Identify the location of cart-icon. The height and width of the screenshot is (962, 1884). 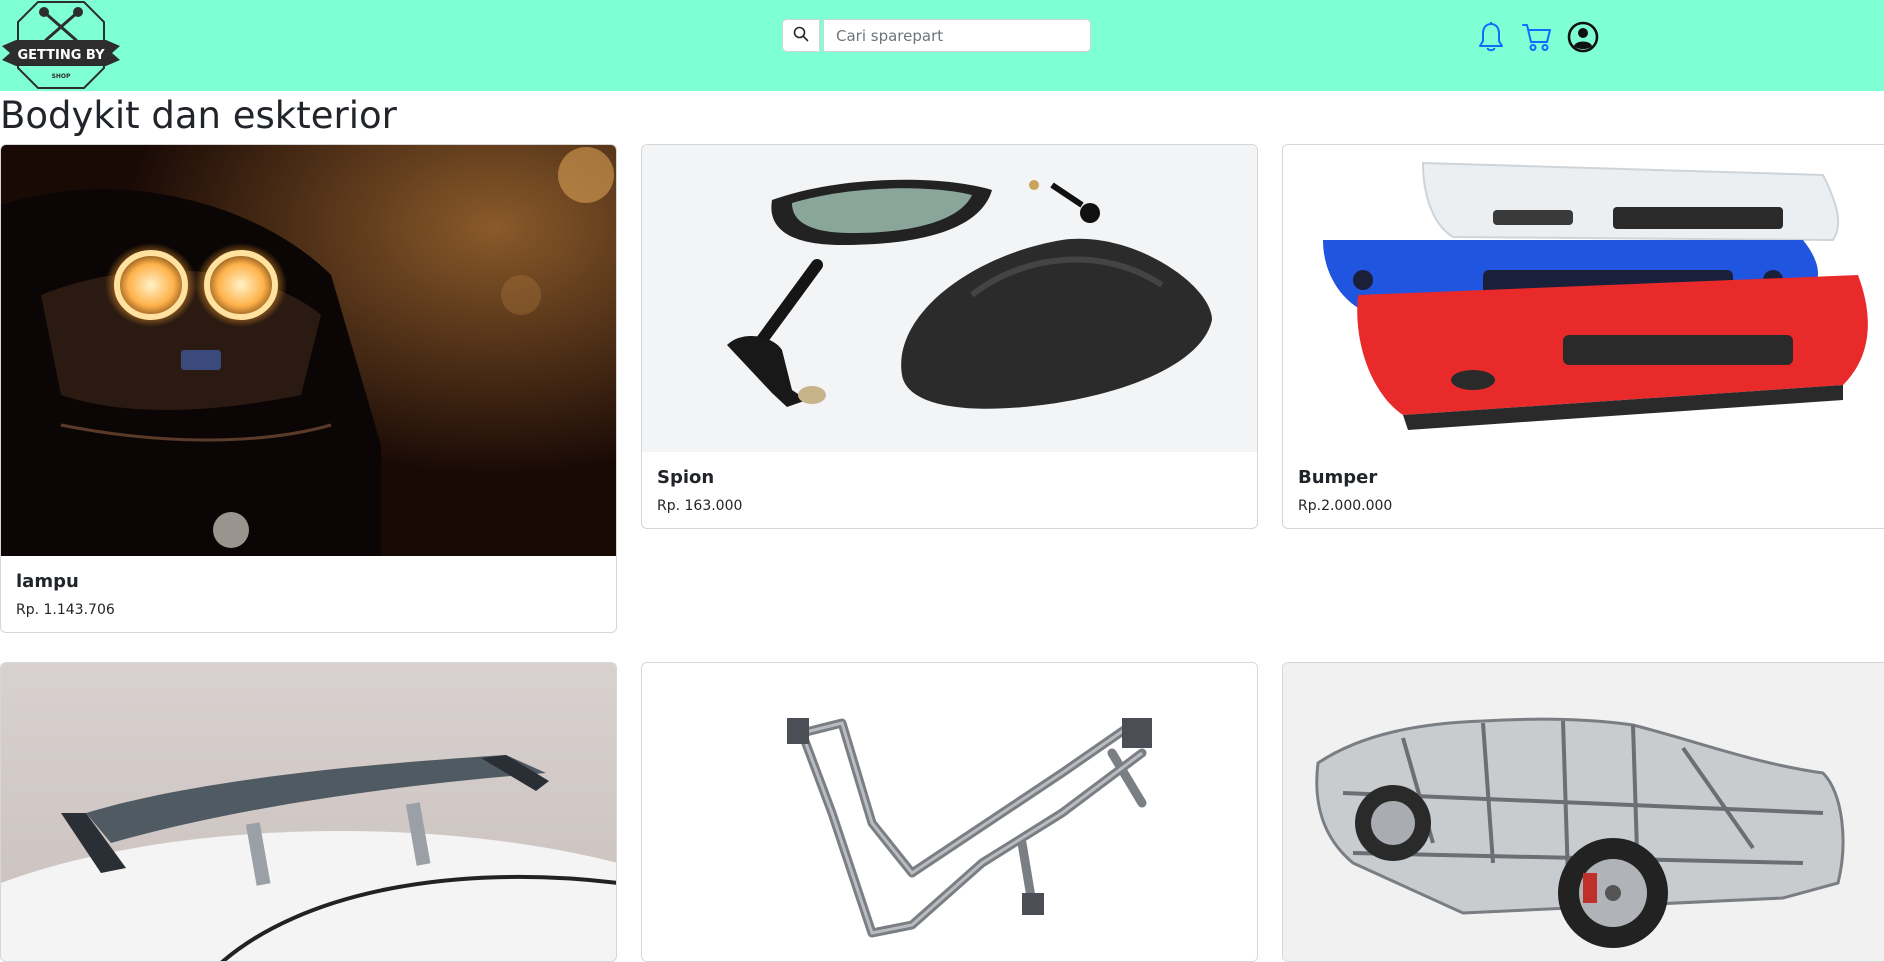
(1537, 37).